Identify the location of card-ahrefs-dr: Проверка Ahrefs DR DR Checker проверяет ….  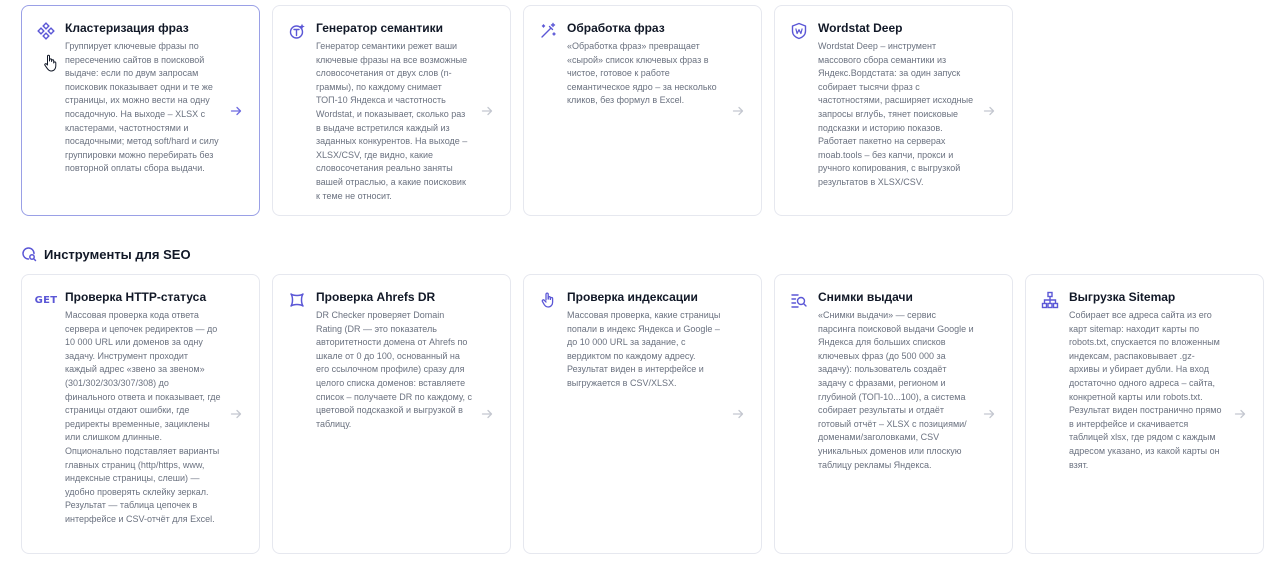
(391, 414).